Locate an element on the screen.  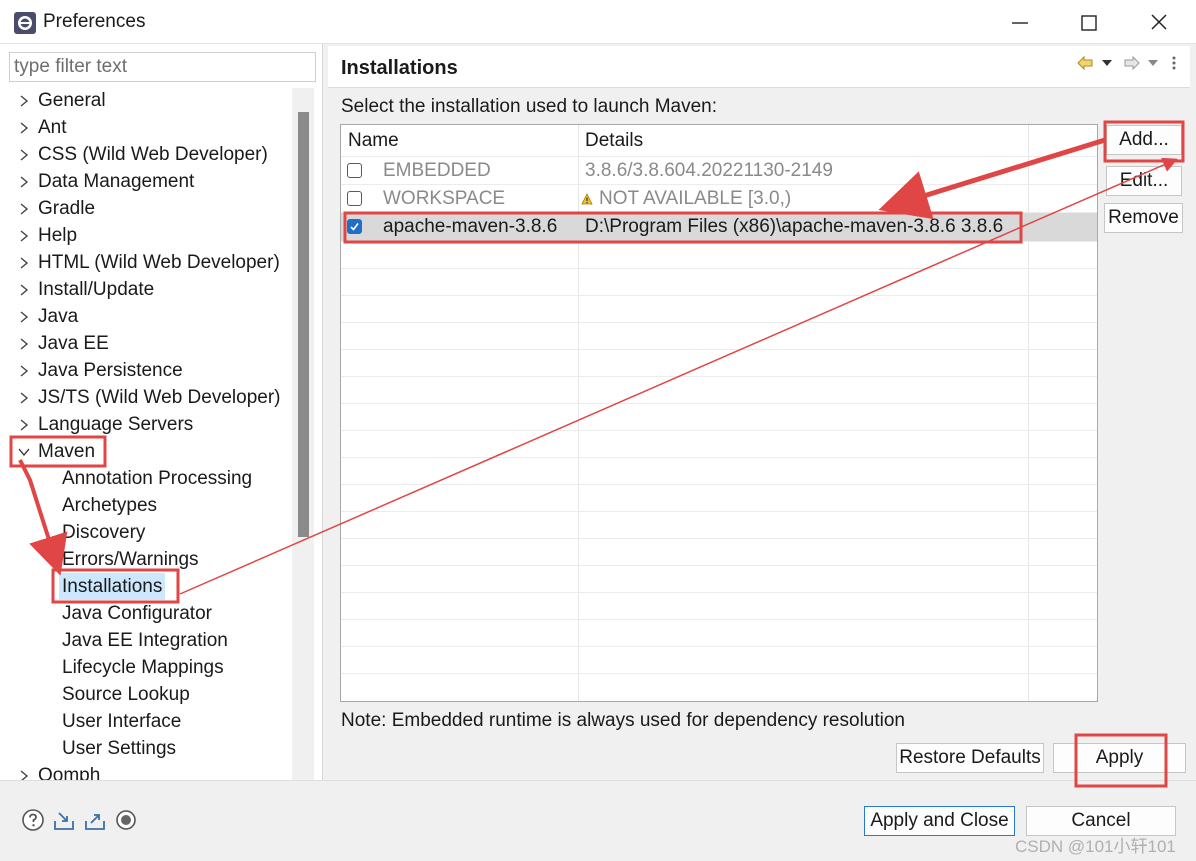
import-icon is located at coordinates (64, 820).